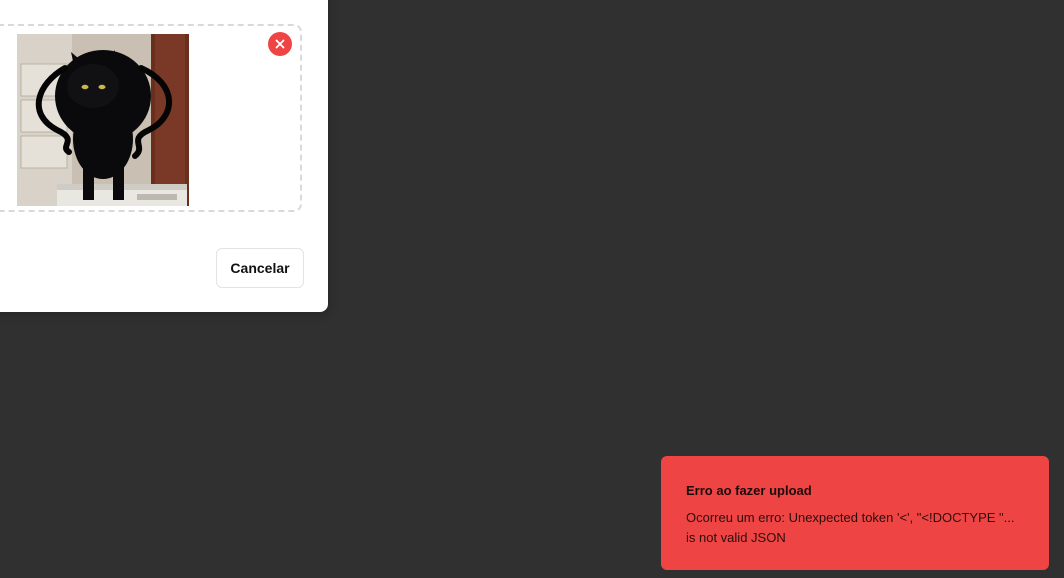 This screenshot has height=578, width=1064. I want to click on close-icon, so click(280, 44).